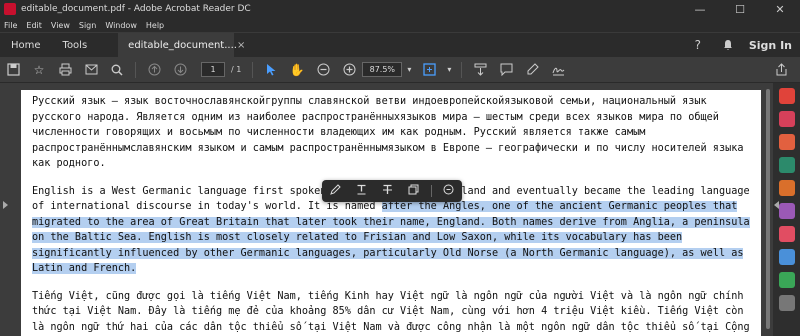  What do you see at coordinates (387, 191) in the screenshot?
I see `strikethrough-text-icon` at bounding box center [387, 191].